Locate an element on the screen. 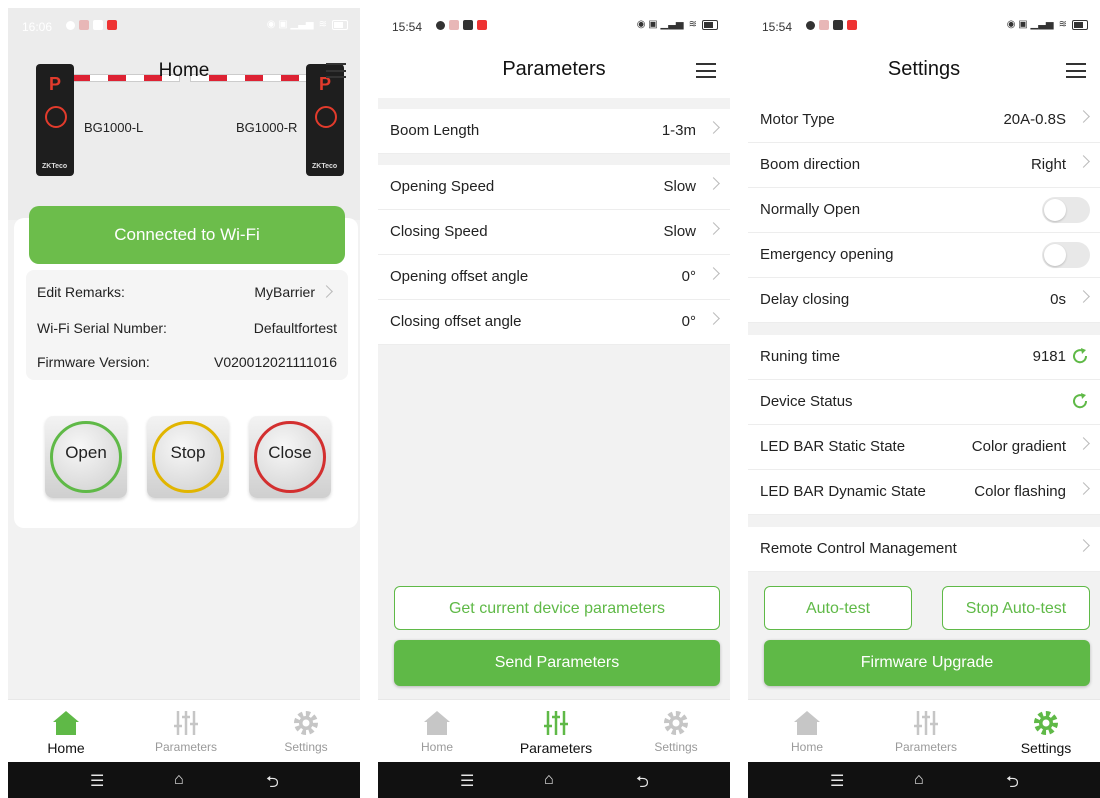 This screenshot has height=798, width=1100. left-device-label: BG1000-L is located at coordinates (114, 127).